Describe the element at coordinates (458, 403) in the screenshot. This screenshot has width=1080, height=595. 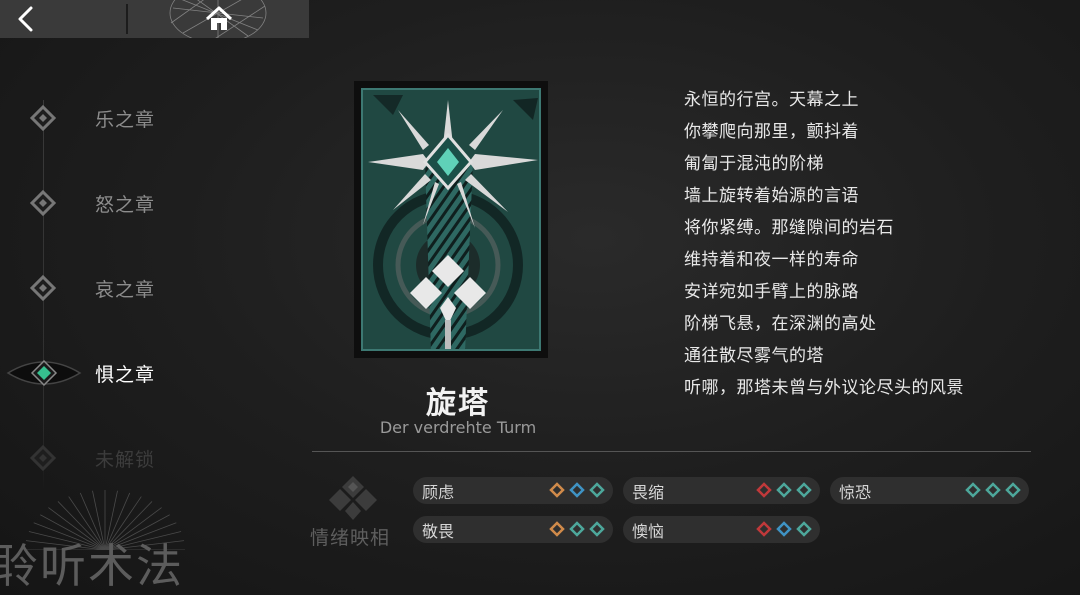
I see `card-title: 旋塔` at that location.